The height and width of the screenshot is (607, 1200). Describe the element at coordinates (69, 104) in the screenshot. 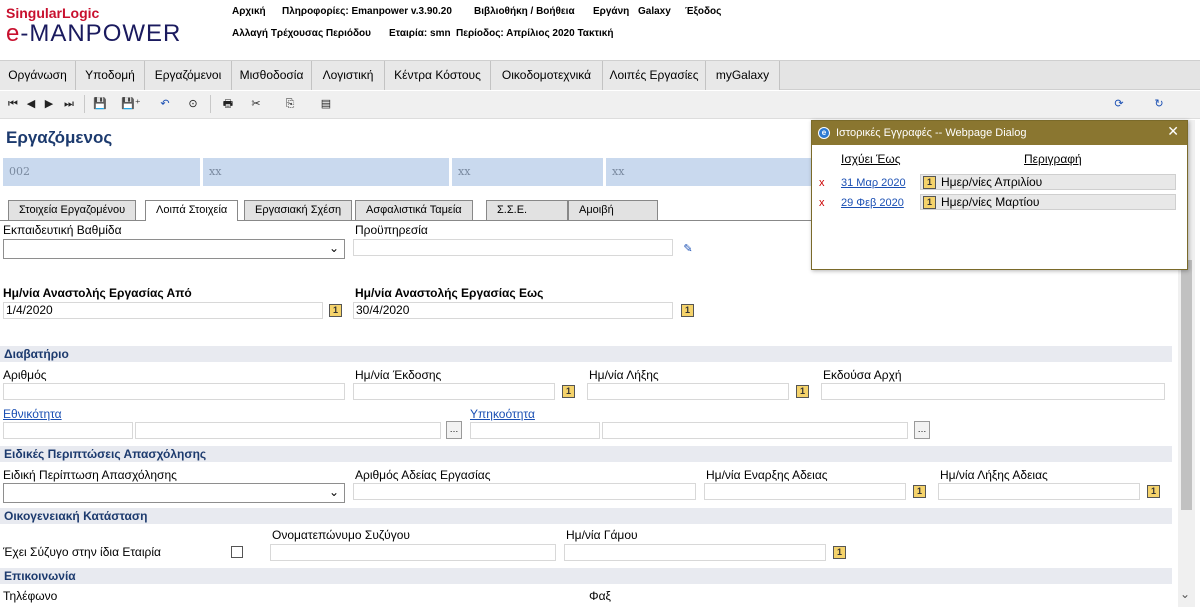

I see `last-record-icon: ⏭` at that location.